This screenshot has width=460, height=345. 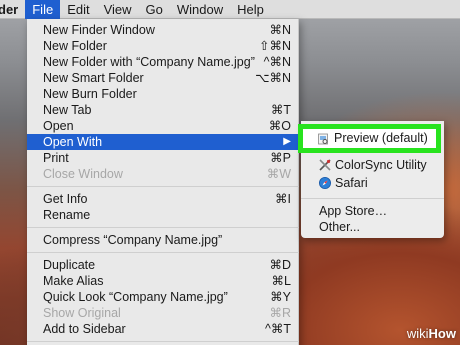 What do you see at coordinates (78, 9) in the screenshot?
I see `menubar-edit: Edit` at bounding box center [78, 9].